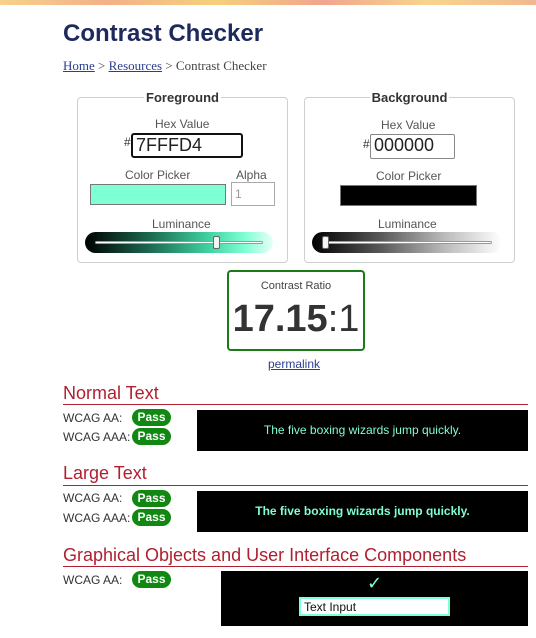 The image size is (536, 638). What do you see at coordinates (79, 65) in the screenshot?
I see `breadcrumb-home-link: Home` at bounding box center [79, 65].